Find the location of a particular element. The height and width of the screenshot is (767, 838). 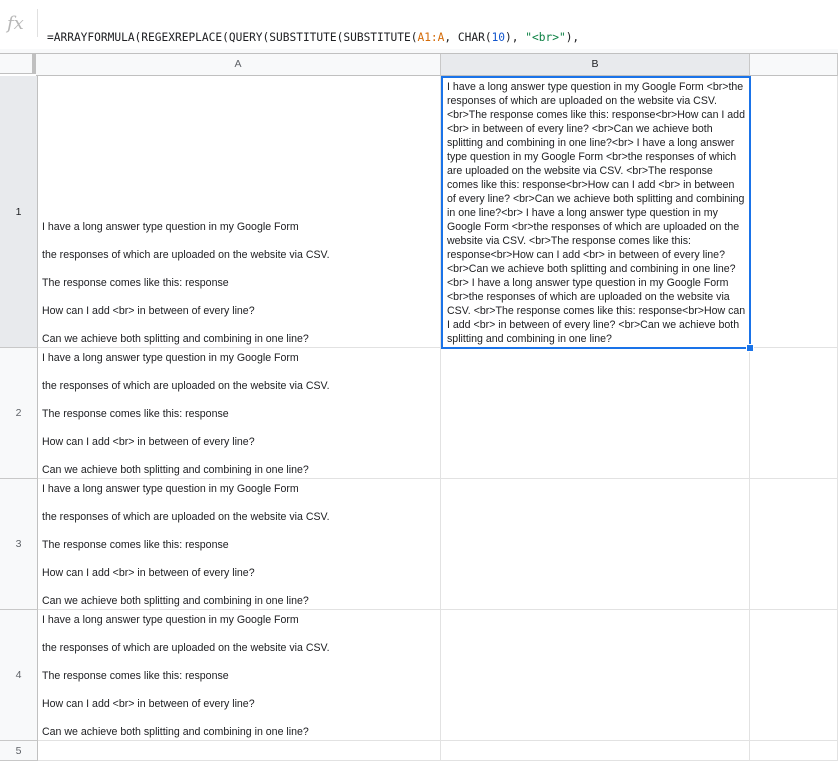

selection-fill-handle is located at coordinates (750, 348).